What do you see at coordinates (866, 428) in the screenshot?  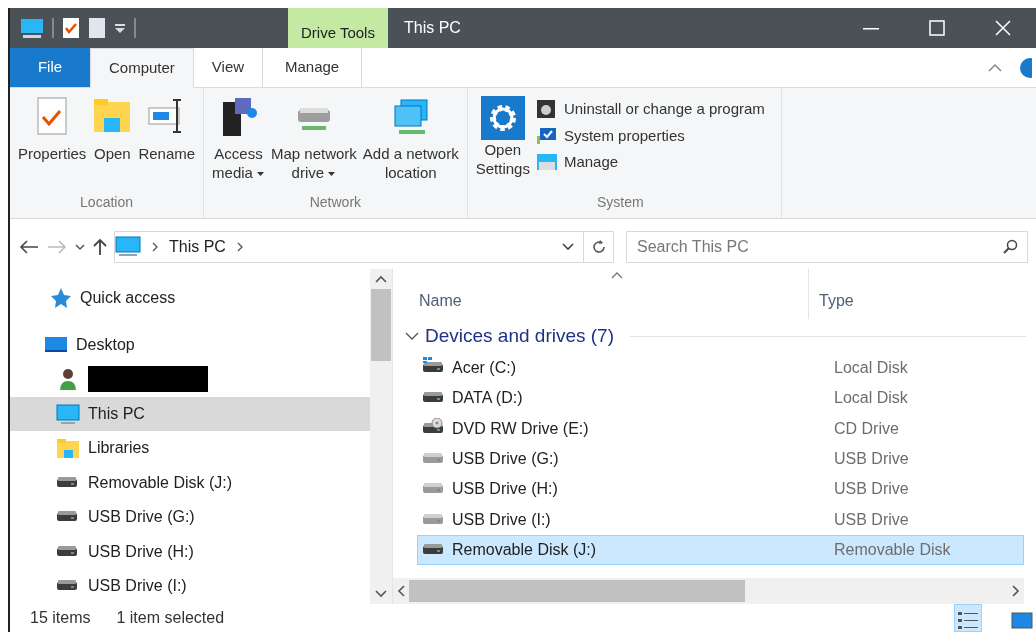 I see `file-type: CD Drive` at bounding box center [866, 428].